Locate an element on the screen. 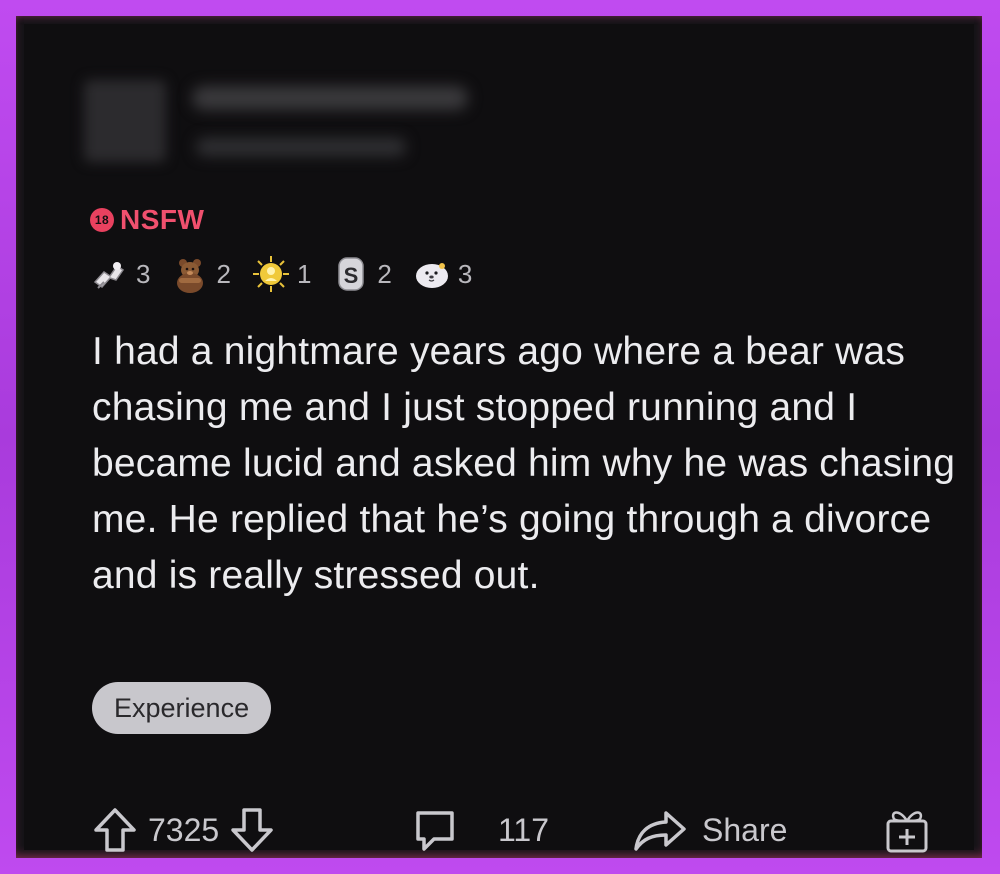 The width and height of the screenshot is (1000, 874). award-count: 1 is located at coordinates (304, 273).